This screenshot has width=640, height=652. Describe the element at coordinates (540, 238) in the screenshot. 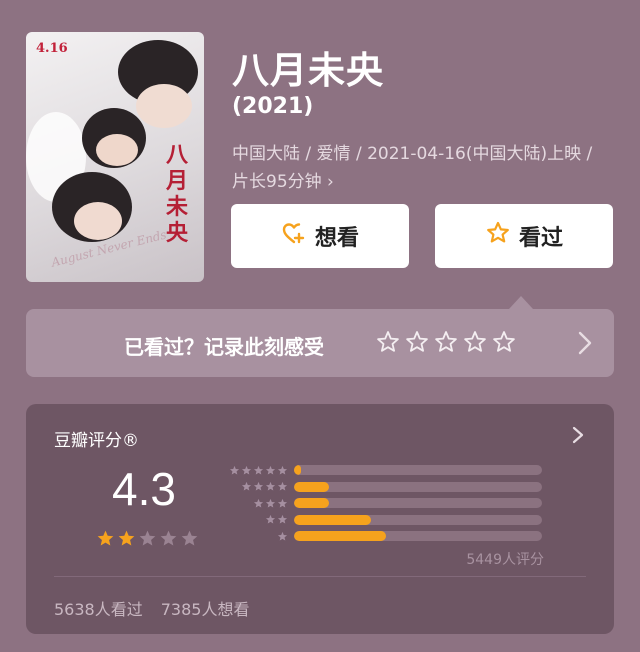

I see `seen-label: 看过` at that location.